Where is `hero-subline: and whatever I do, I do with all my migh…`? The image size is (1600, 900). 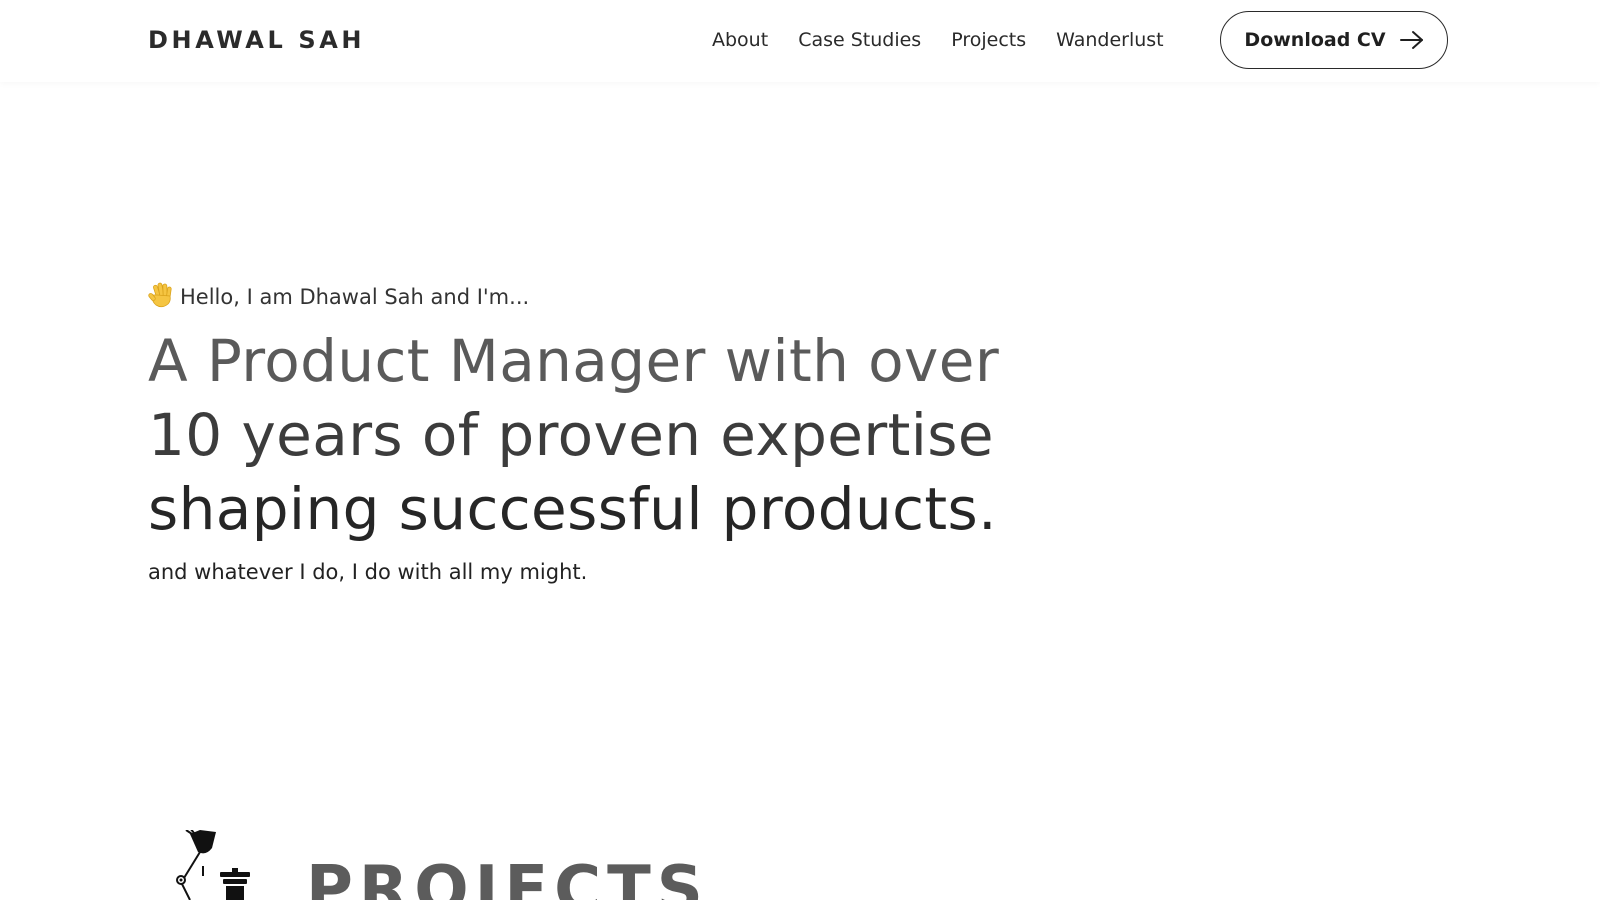
hero-subline: and whatever I do, I do with all my migh… is located at coordinates (368, 572).